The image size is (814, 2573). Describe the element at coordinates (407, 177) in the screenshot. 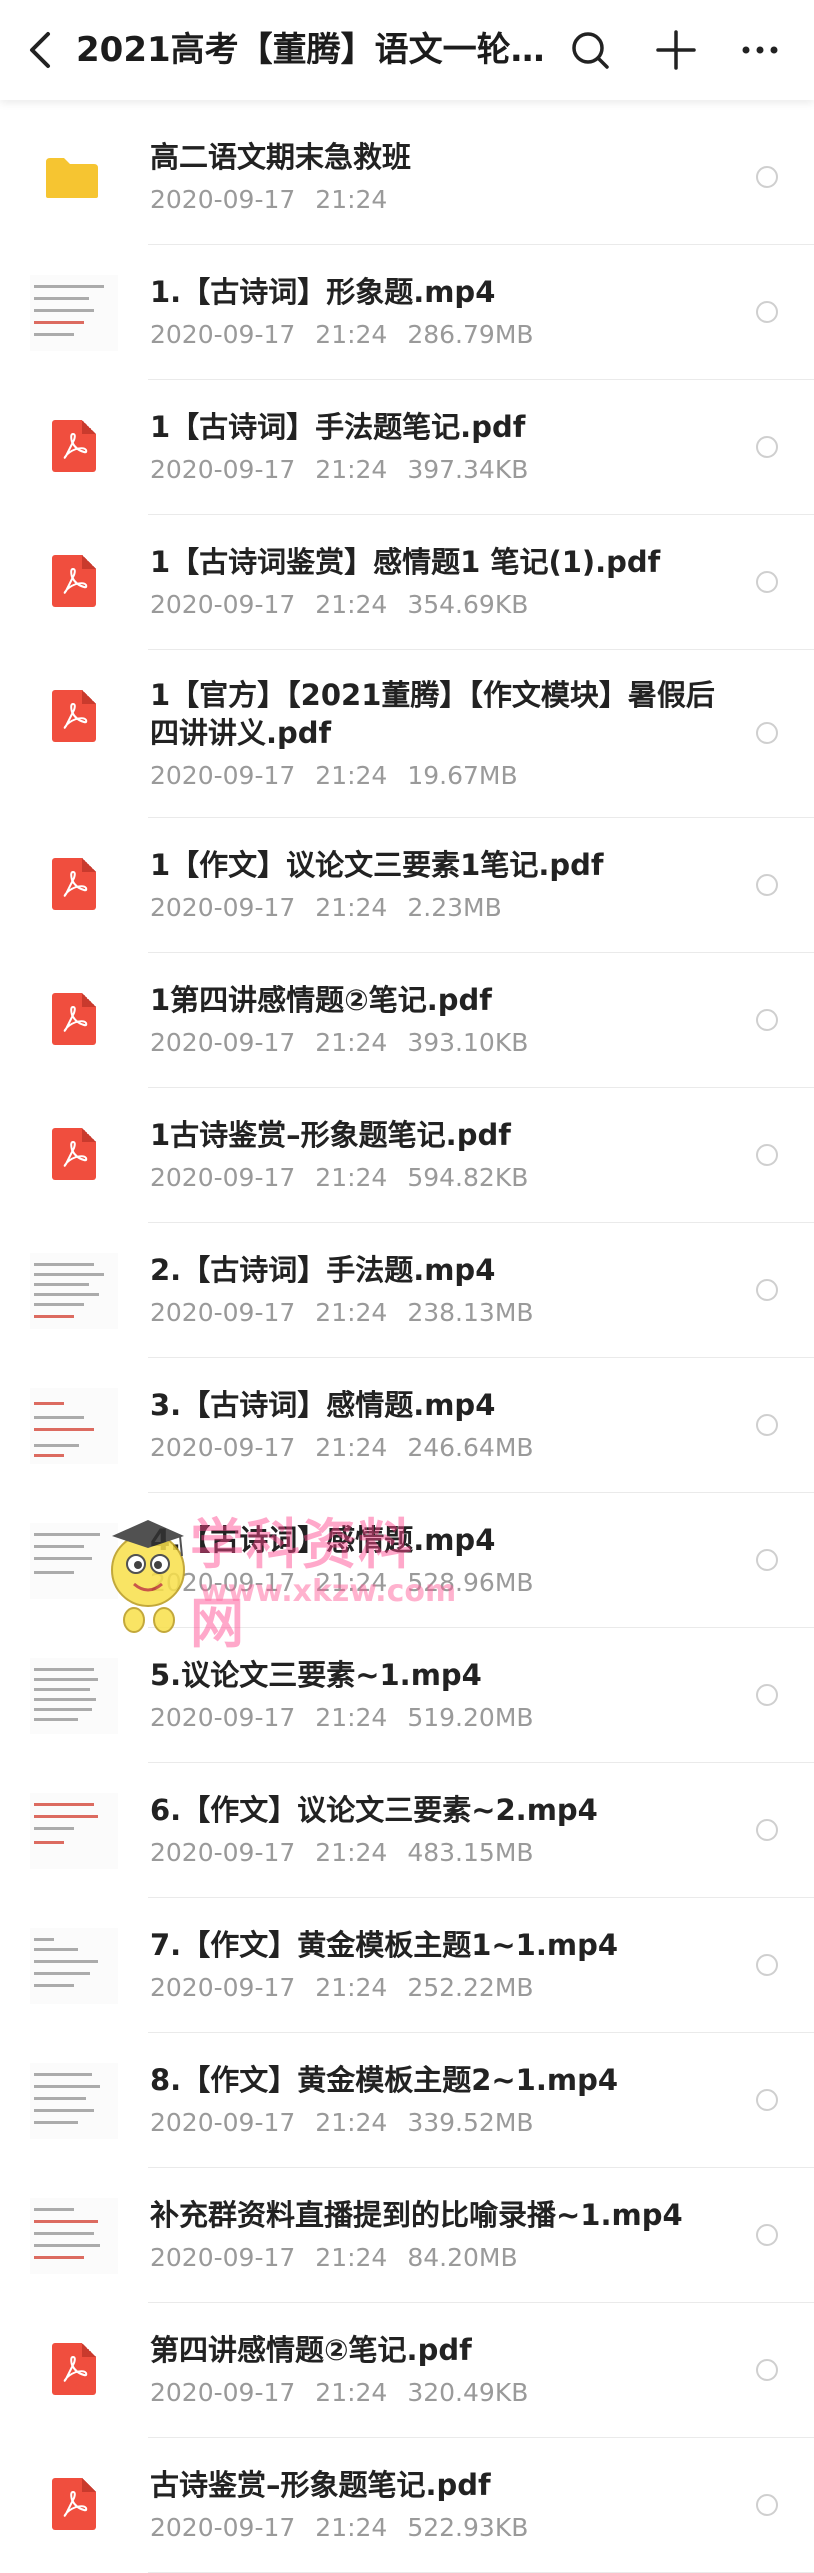

I see `file-row: 高二语文期末急救班 2020-09-17 21:24` at that location.